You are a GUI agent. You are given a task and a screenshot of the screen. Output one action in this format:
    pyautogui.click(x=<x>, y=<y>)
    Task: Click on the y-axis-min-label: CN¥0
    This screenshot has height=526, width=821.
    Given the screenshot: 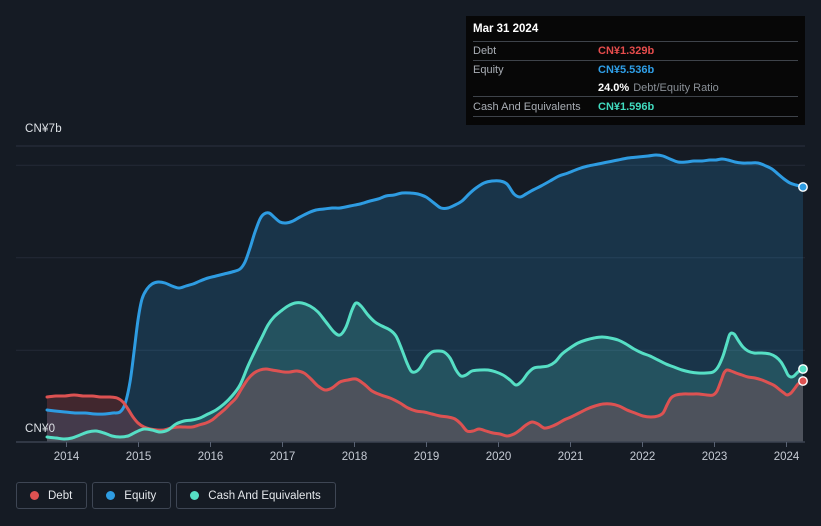 What is the action you would take?
    pyautogui.click(x=40, y=429)
    